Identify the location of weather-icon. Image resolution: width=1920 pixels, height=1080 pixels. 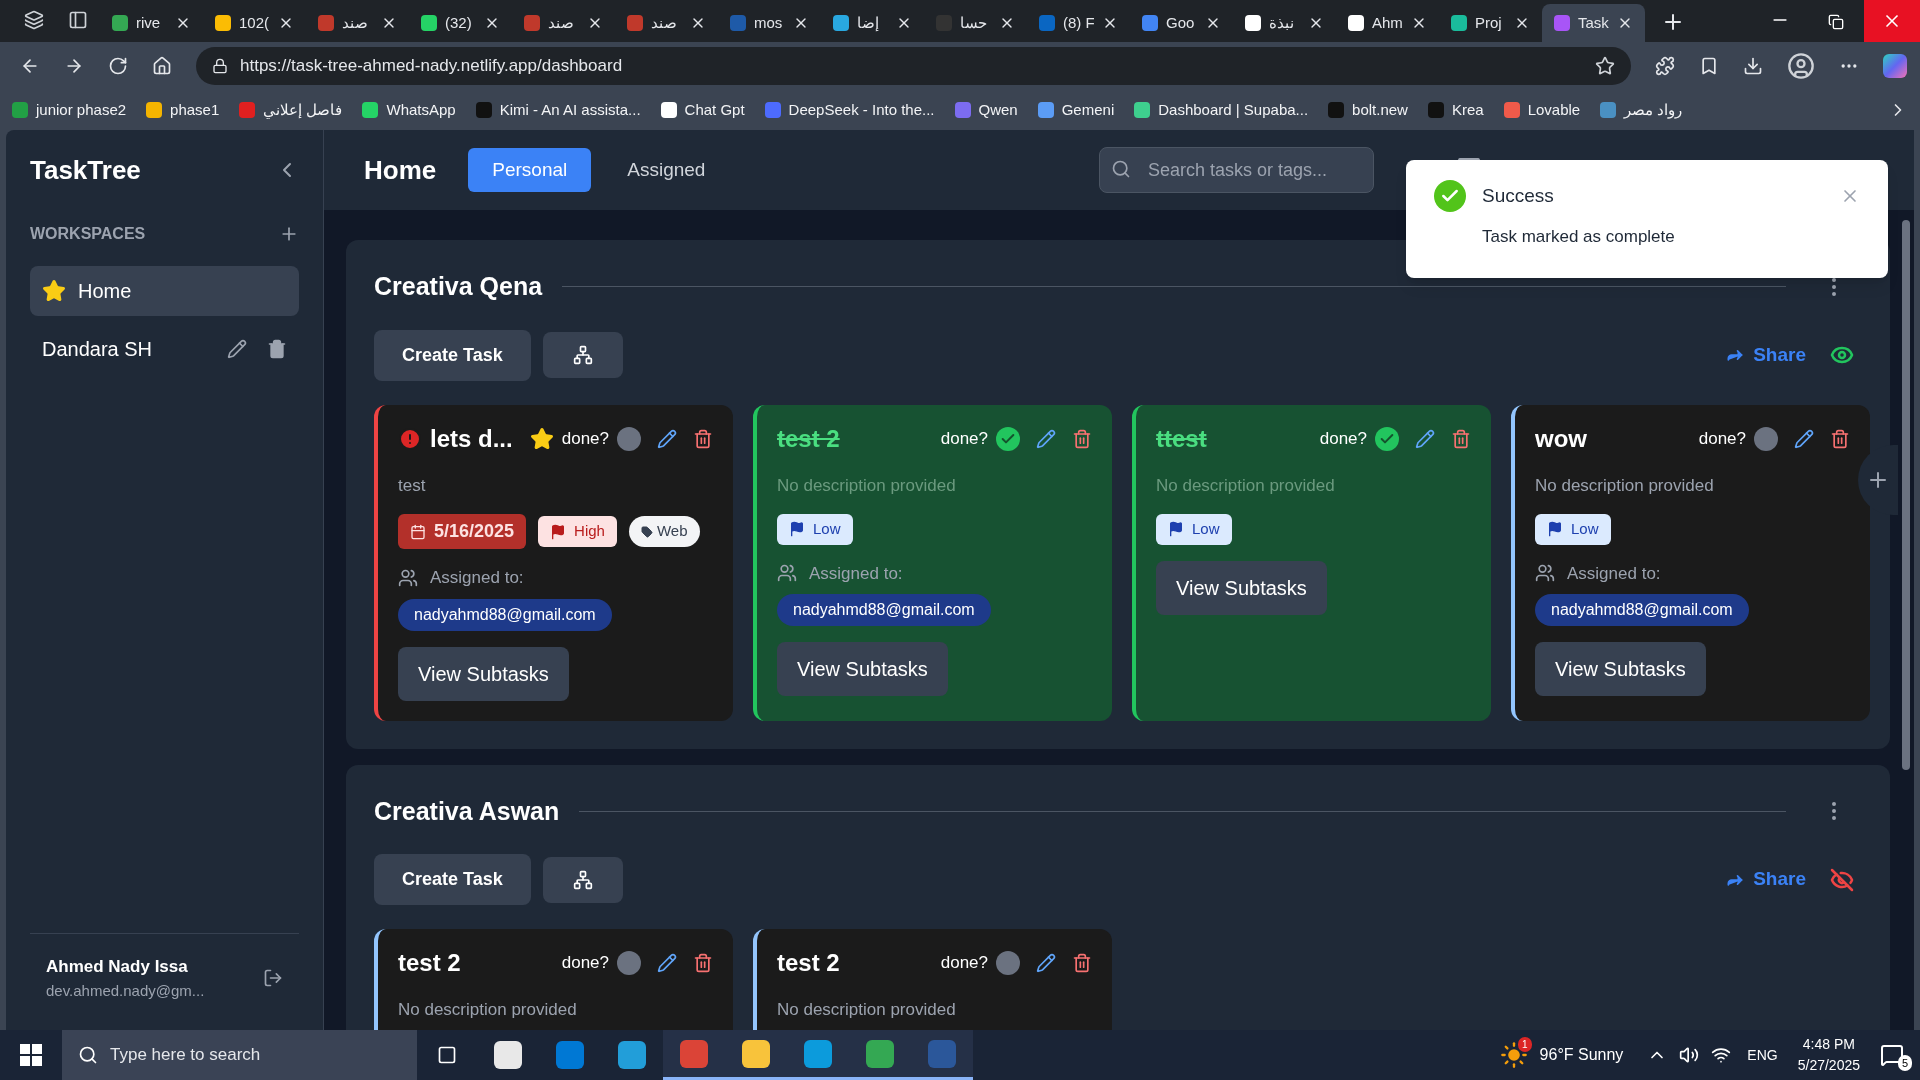
(1513, 1055).